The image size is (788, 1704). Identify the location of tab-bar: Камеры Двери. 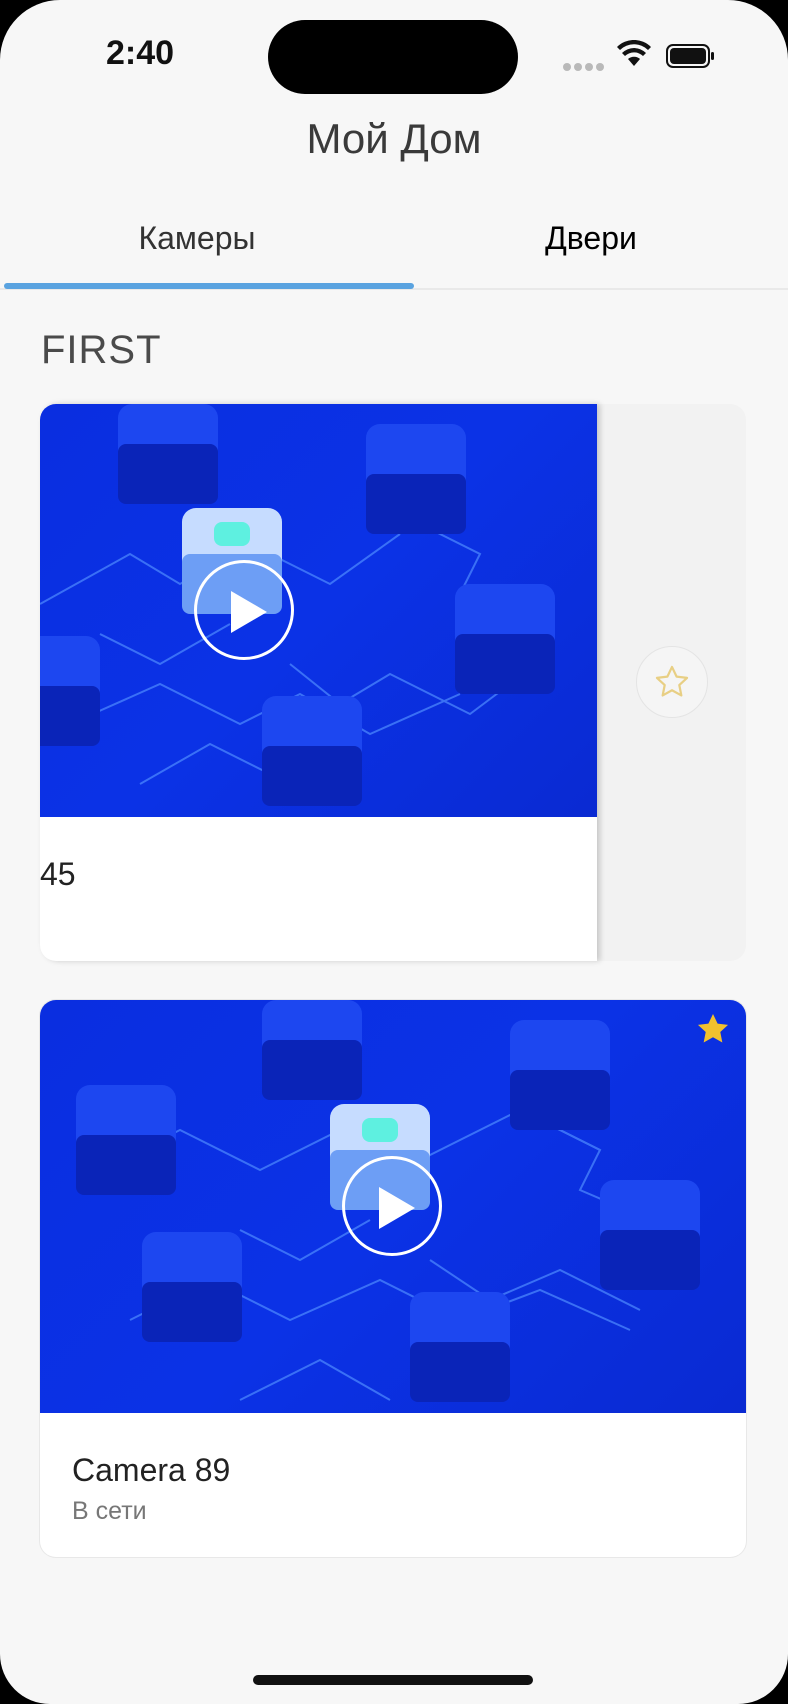
(394, 240).